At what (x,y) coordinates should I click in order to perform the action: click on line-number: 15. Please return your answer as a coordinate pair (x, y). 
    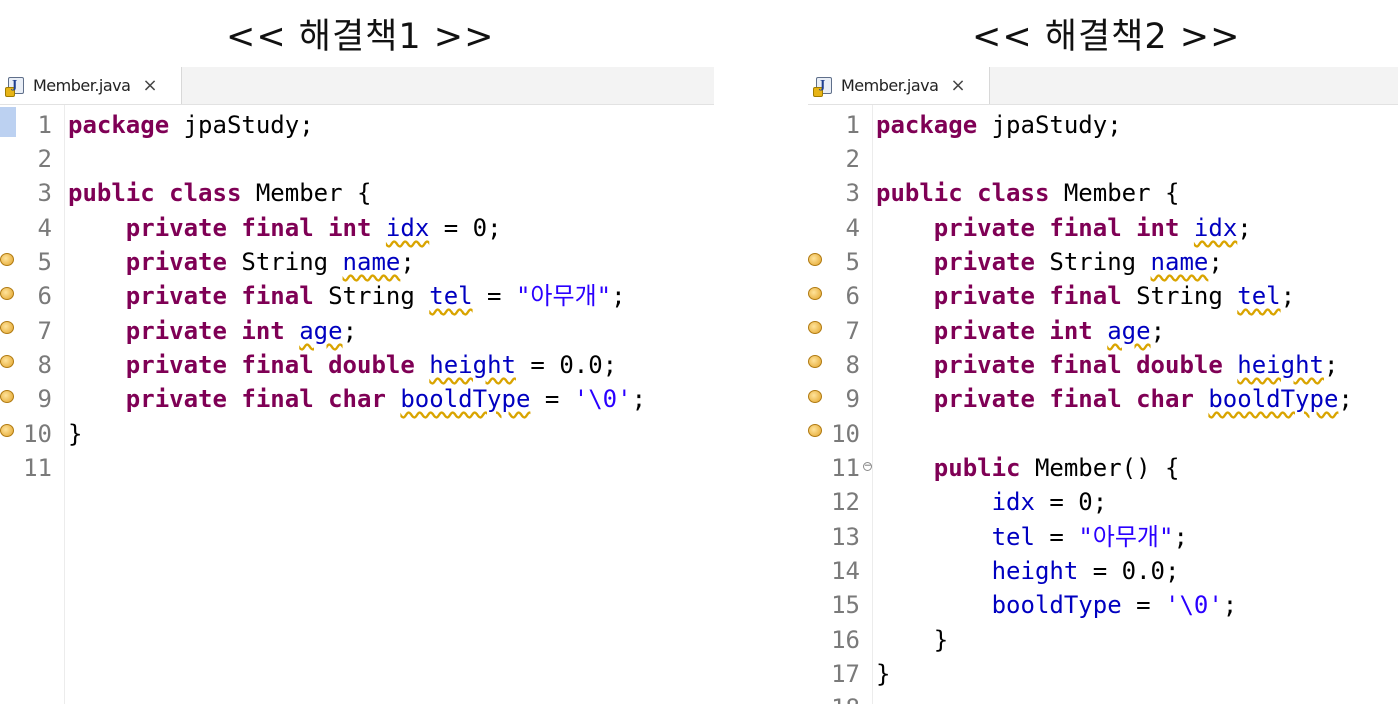
    Looking at the image, I should click on (845, 605).